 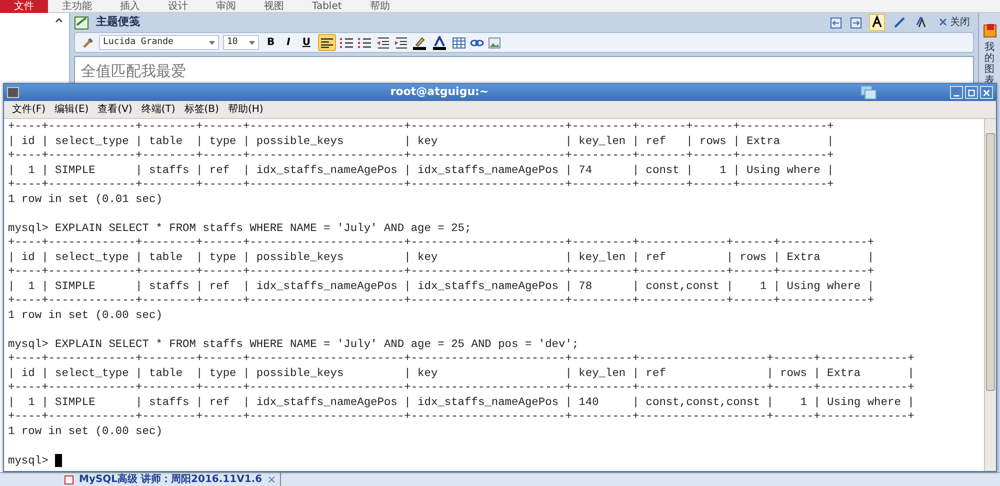 I want to click on page-forward-icon, so click(x=856, y=23).